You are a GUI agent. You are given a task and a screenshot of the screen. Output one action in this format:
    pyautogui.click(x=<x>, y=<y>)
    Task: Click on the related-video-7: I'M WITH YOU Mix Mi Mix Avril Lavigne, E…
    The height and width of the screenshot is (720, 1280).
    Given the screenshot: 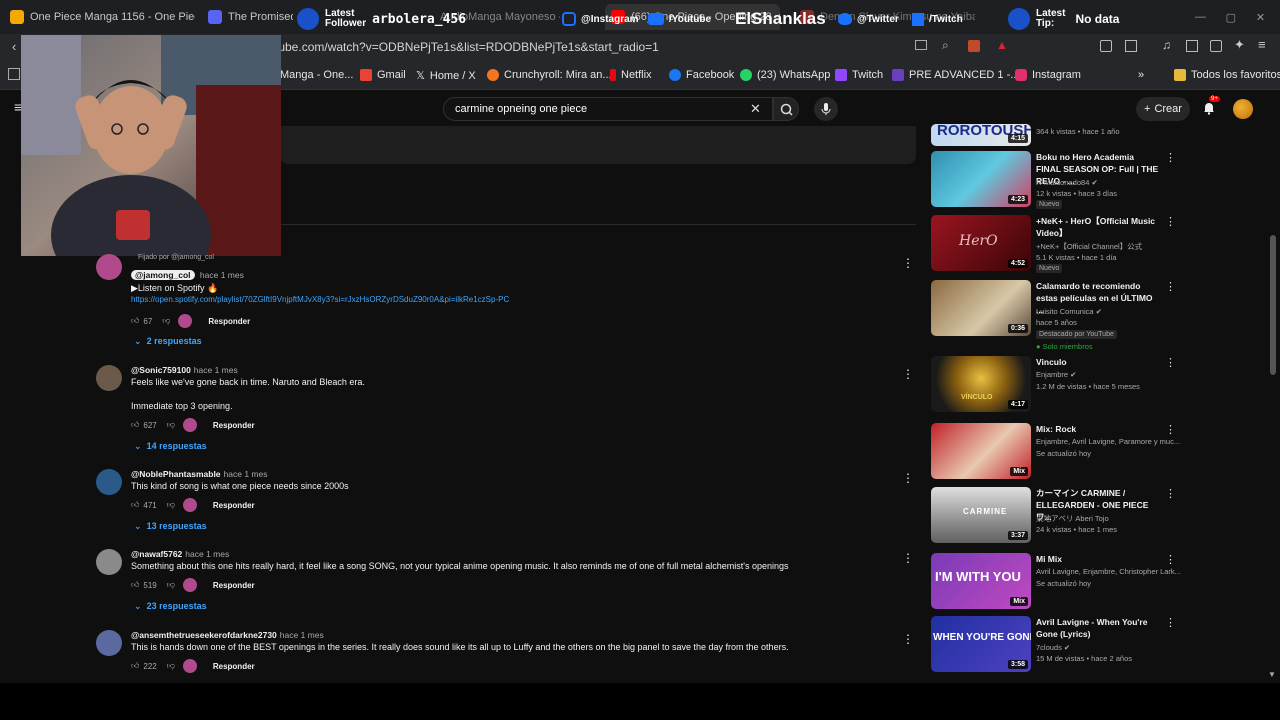 What is the action you would take?
    pyautogui.click(x=1056, y=583)
    